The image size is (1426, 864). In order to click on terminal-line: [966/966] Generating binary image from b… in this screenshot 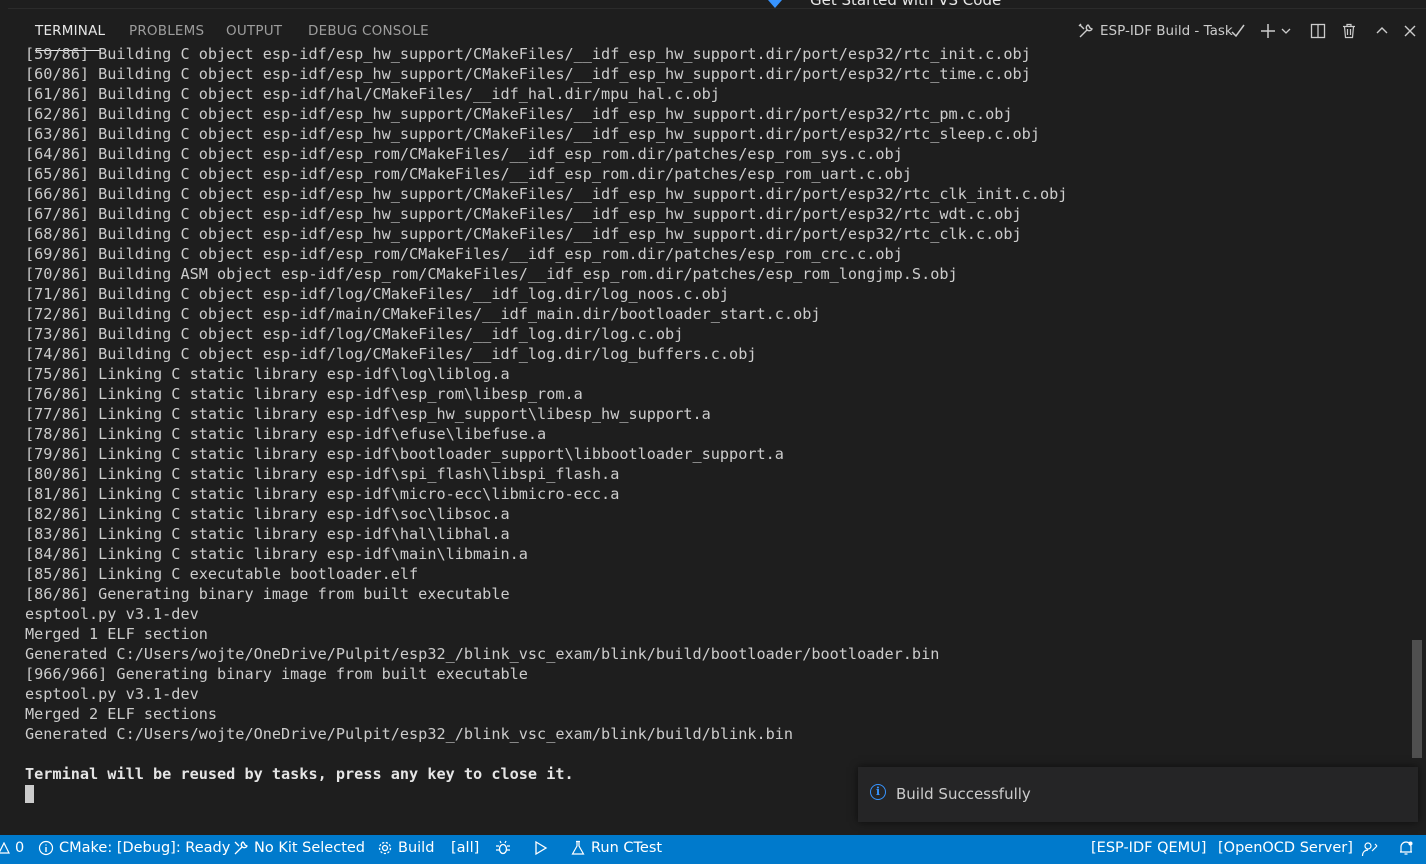, I will do `click(276, 674)`.